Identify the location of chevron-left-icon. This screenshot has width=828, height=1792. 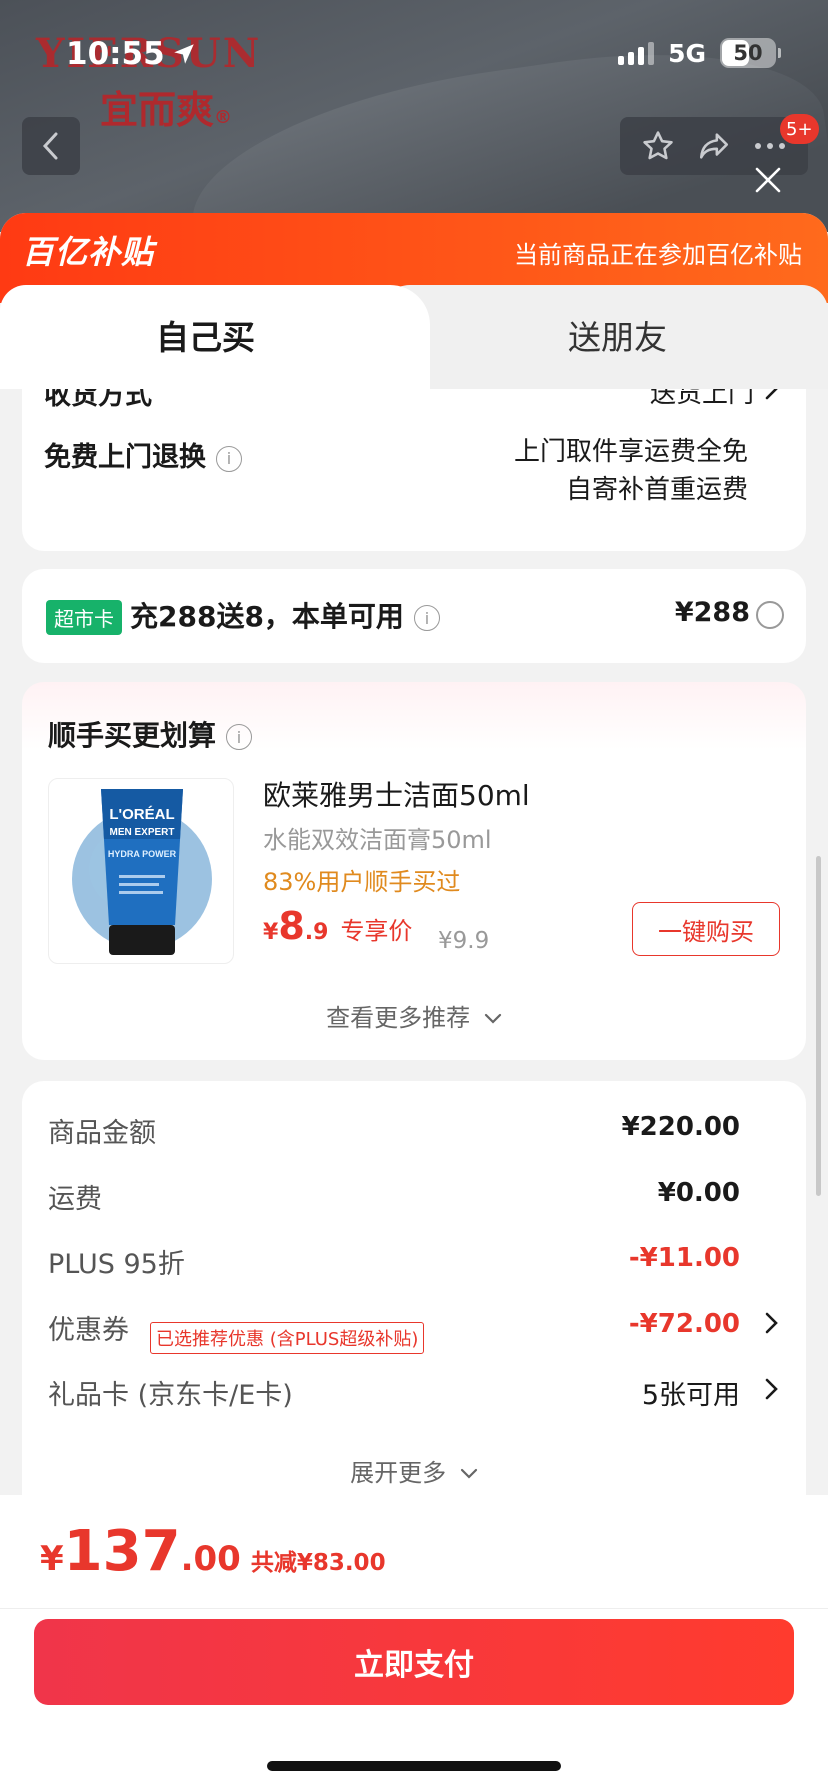
(50, 146).